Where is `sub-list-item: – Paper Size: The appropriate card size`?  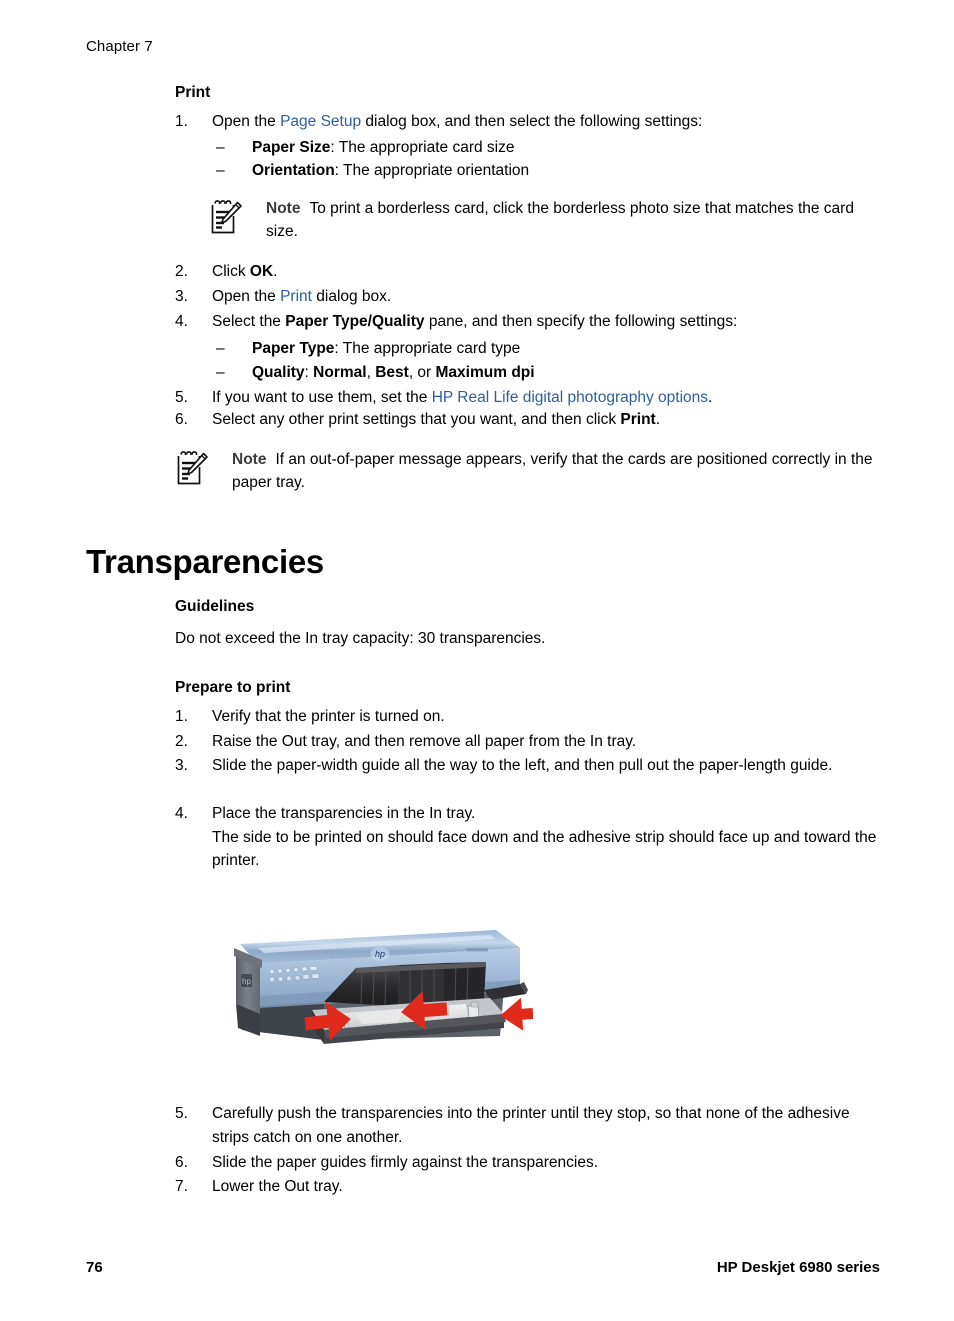 sub-list-item: – Paper Size: The appropriate card size is located at coordinates (546, 148).